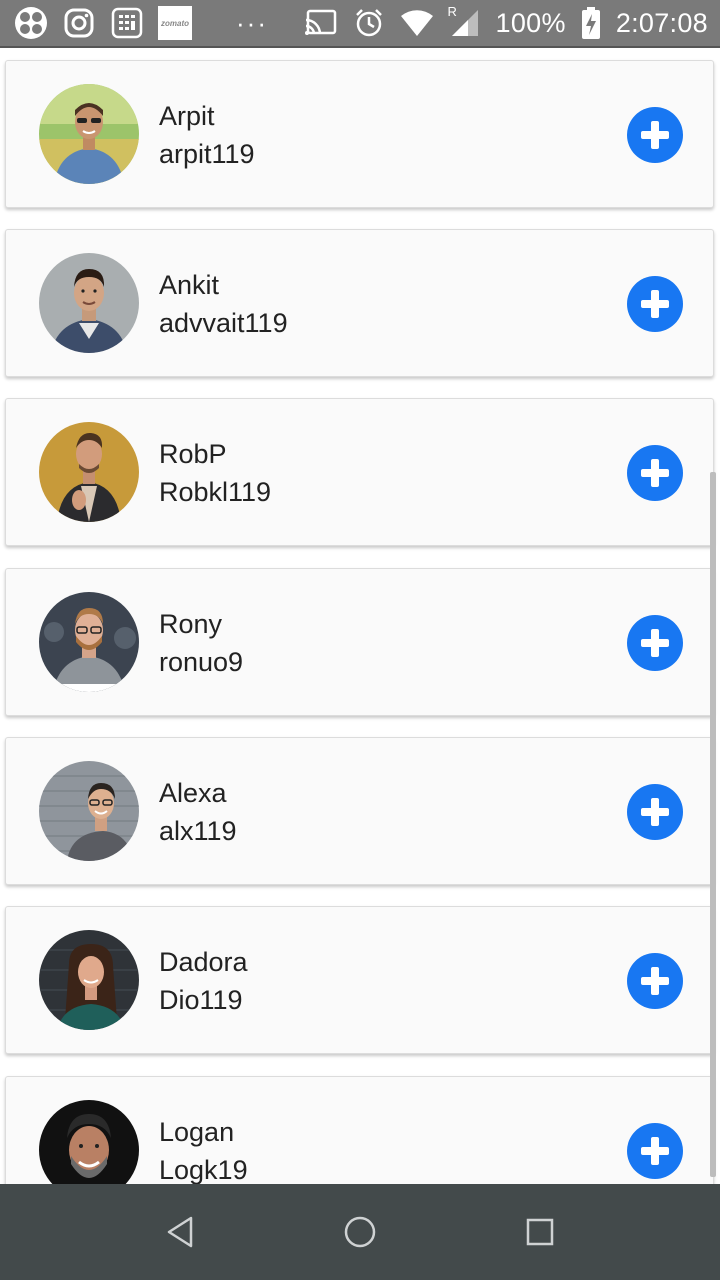 The height and width of the screenshot is (1280, 720). Describe the element at coordinates (359, 134) in the screenshot. I see `user-card: Arpit arpit119` at that location.